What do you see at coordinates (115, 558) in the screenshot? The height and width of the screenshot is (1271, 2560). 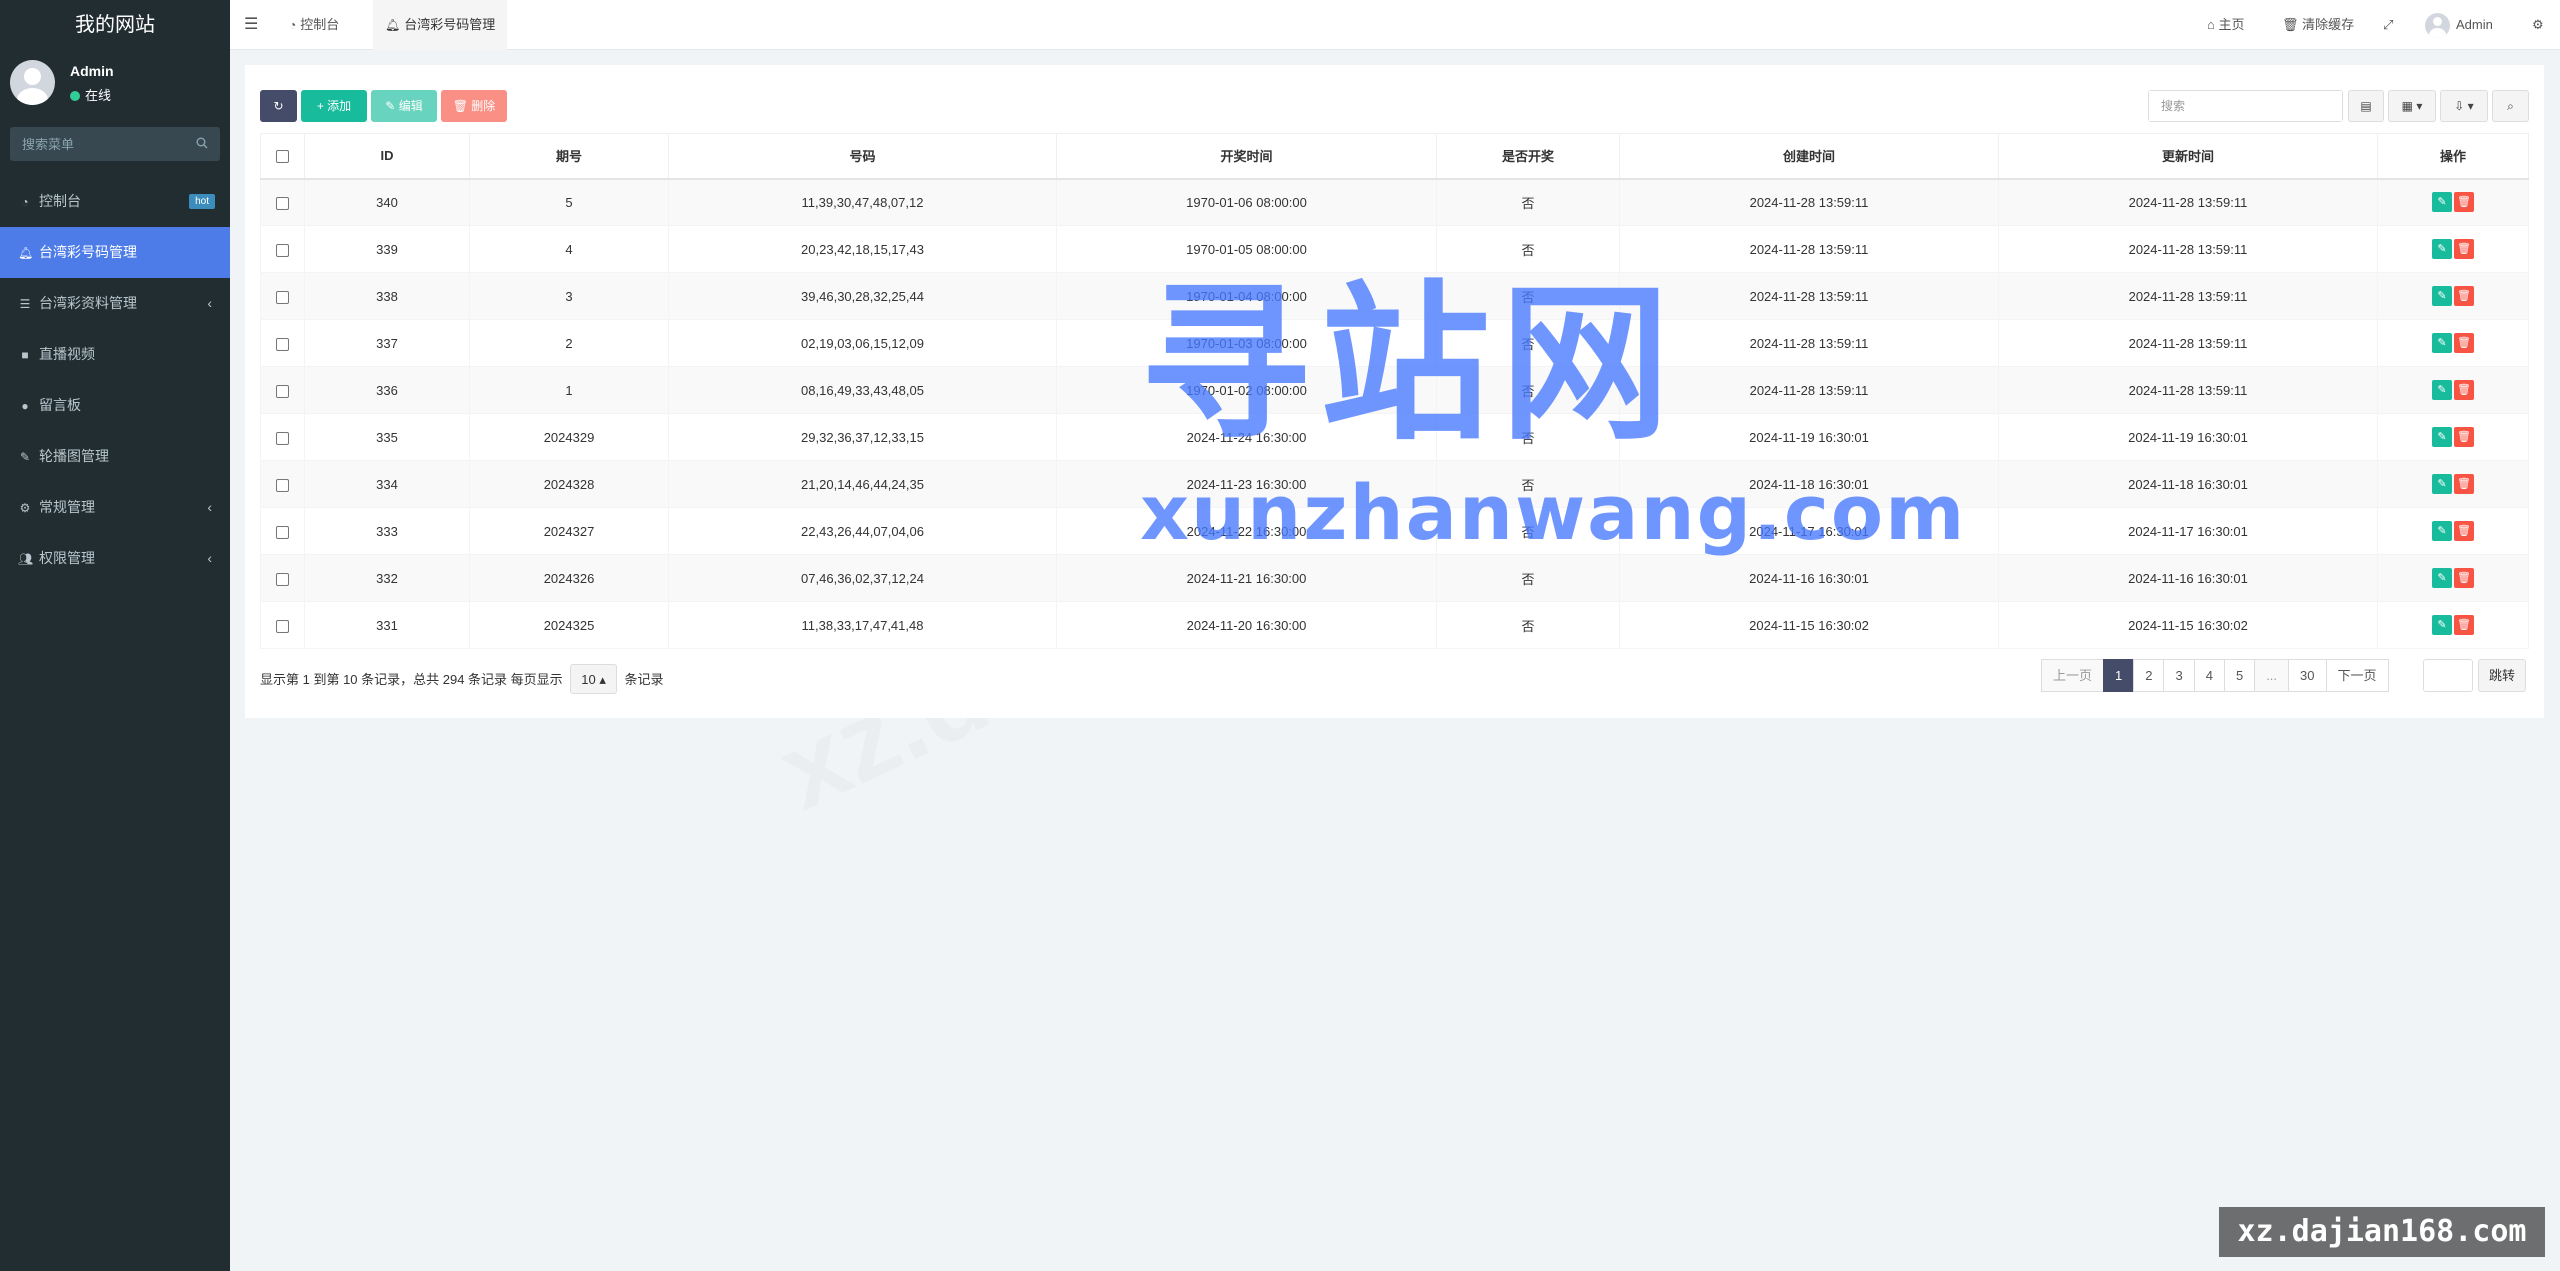 I see `sidebar-item-permission: 👥︎ 权限管理 ‹` at bounding box center [115, 558].